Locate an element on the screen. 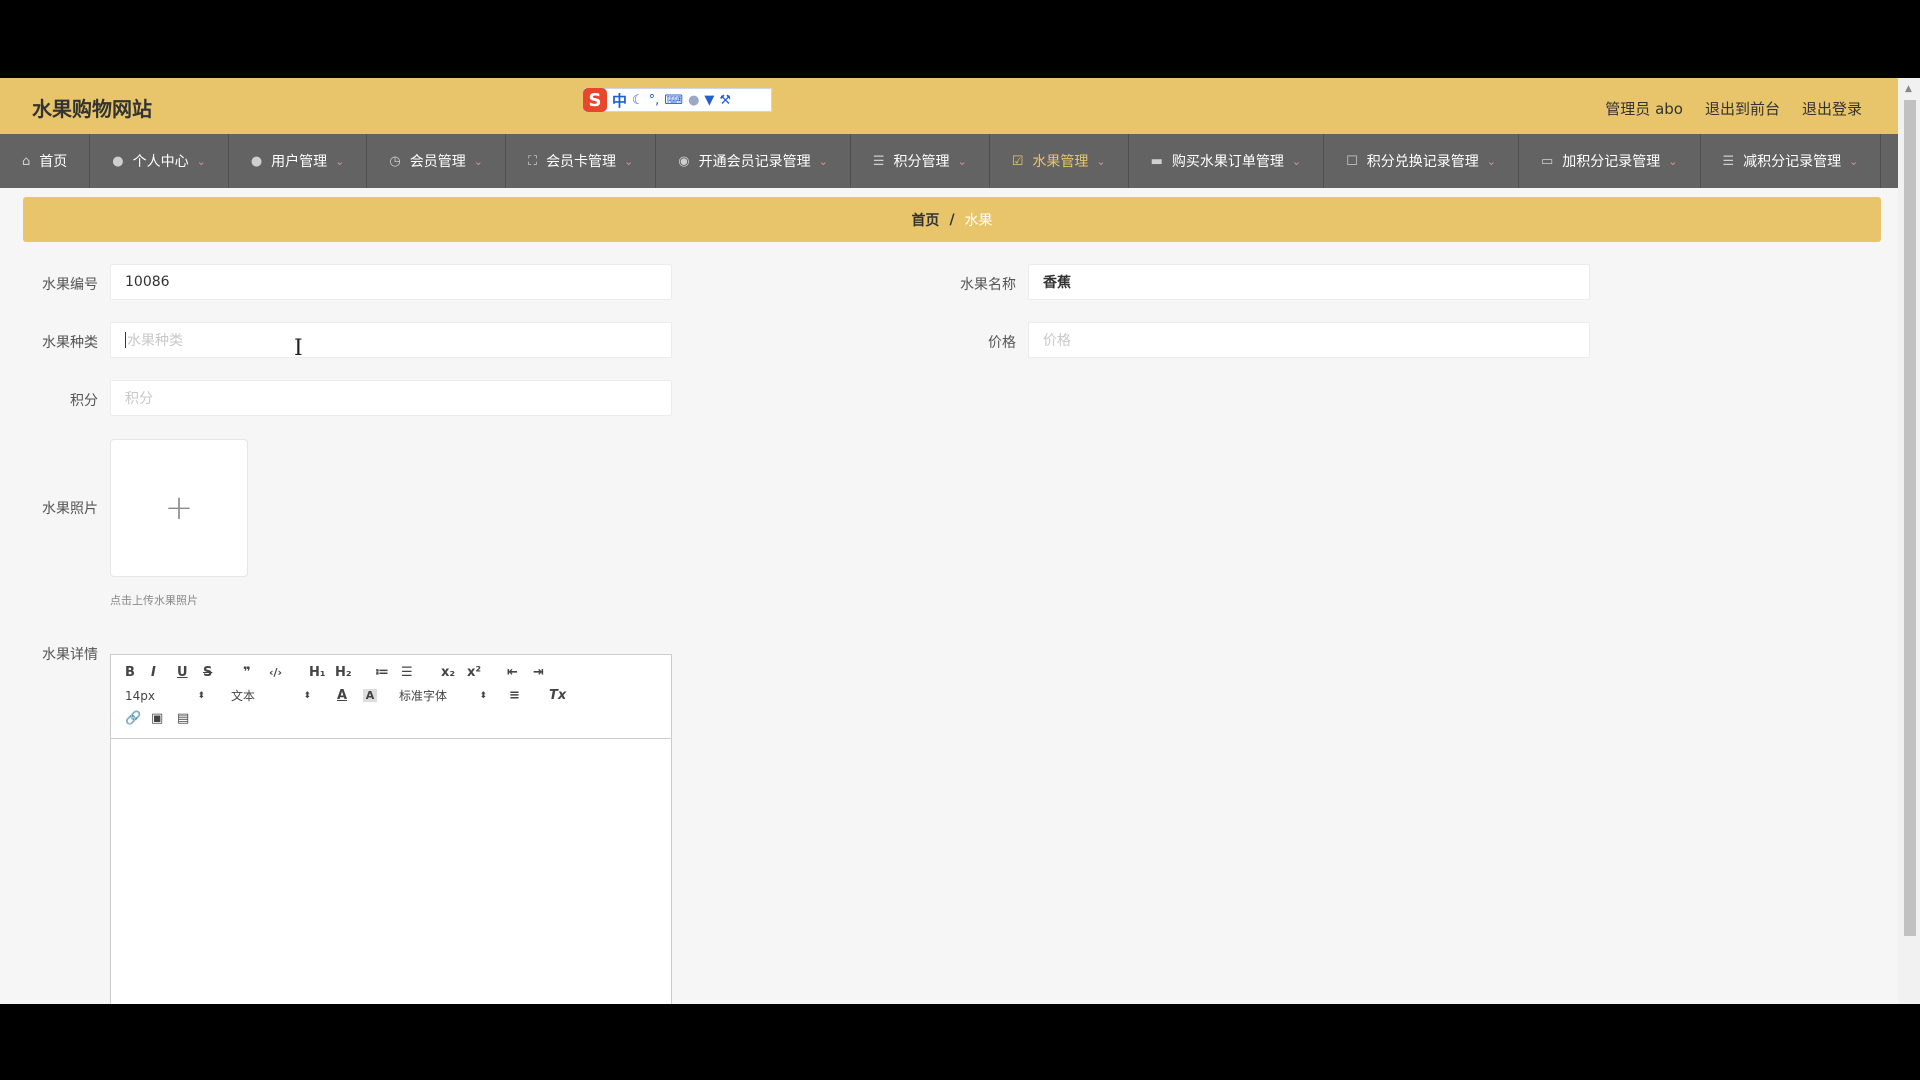  nav-item-points-exchange-management: ☐ 积分兑换记录管理 ⌄ is located at coordinates (1421, 161).